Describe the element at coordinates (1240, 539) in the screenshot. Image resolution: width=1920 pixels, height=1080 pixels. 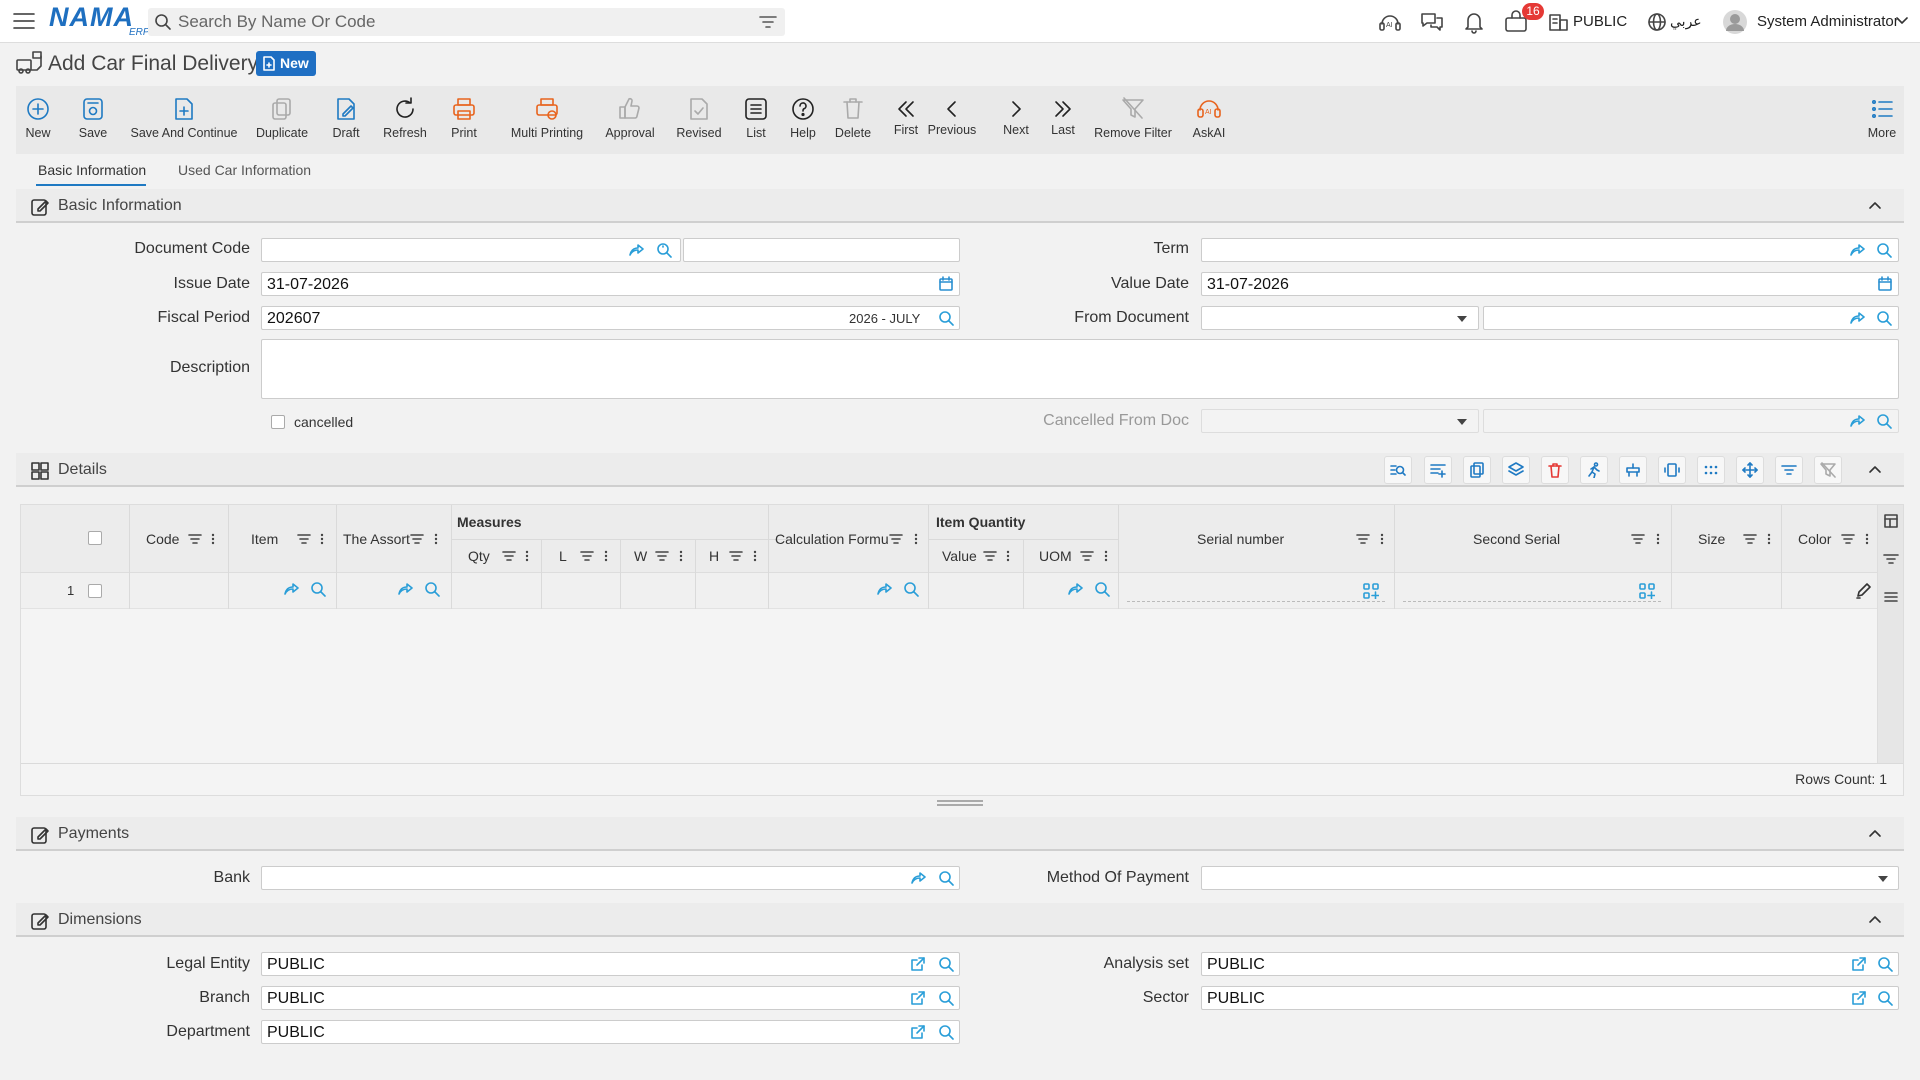
I see `column-header-serial-number: Serial number` at that location.